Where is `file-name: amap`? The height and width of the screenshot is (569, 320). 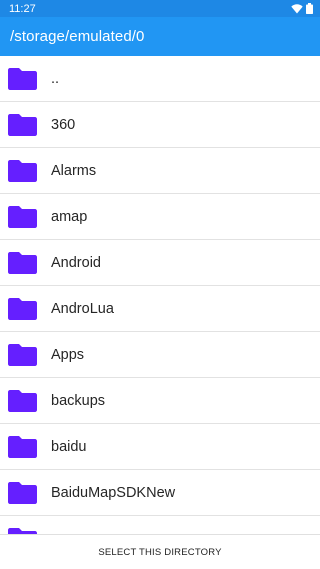 file-name: amap is located at coordinates (69, 216).